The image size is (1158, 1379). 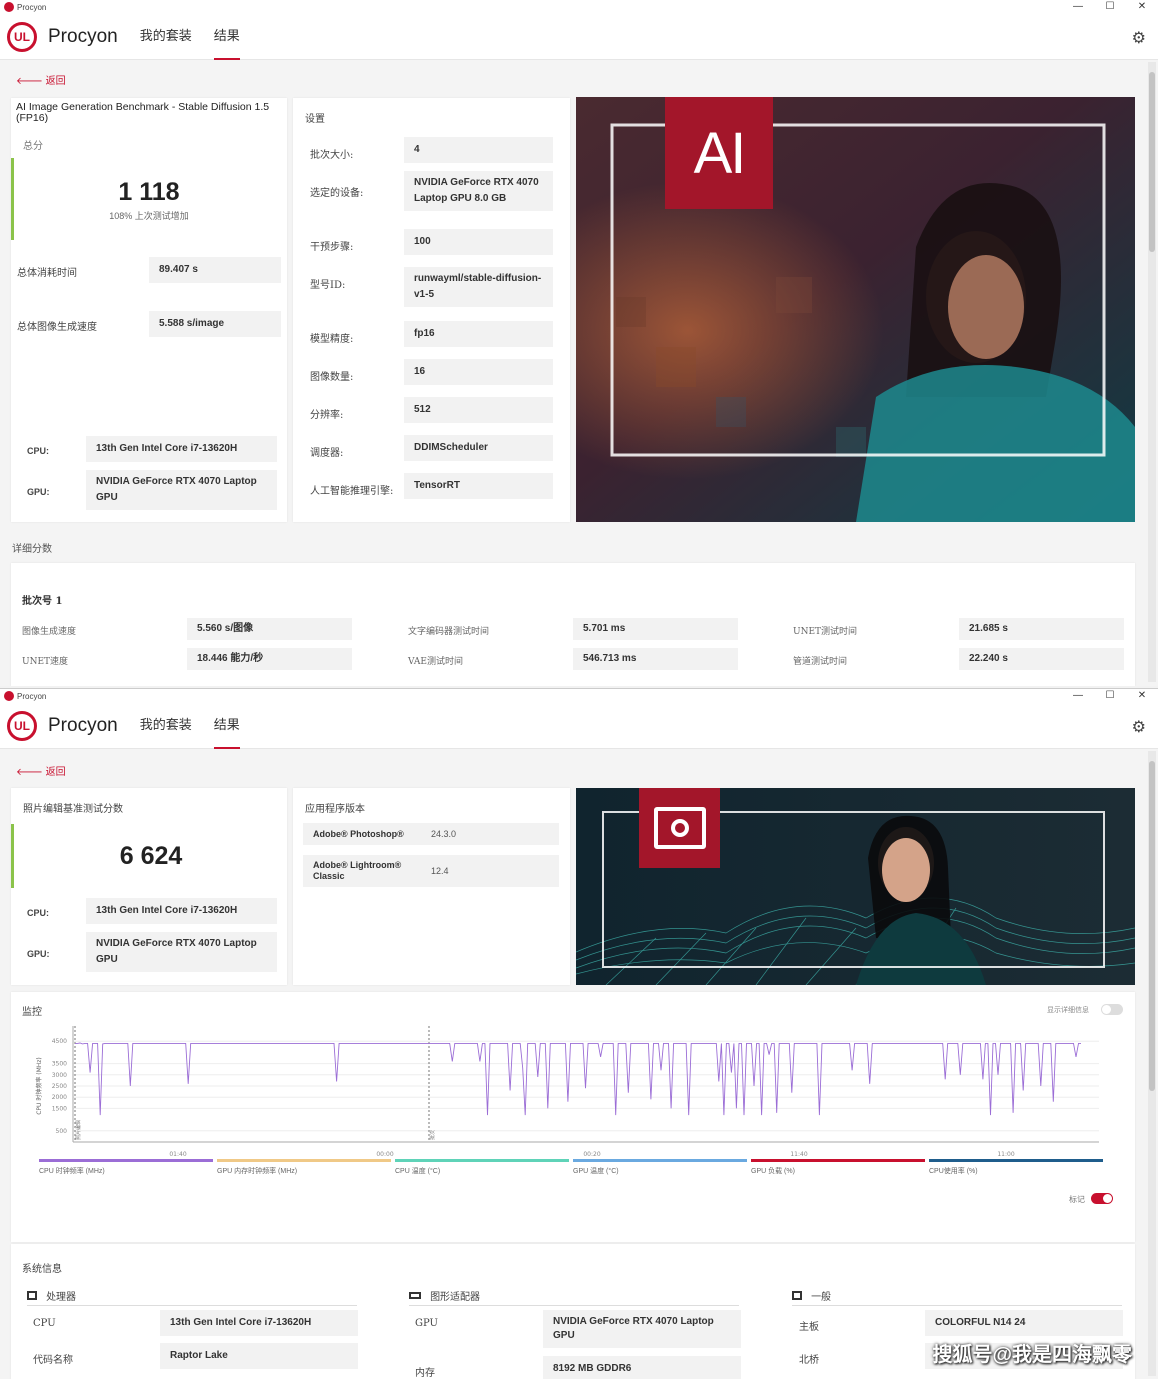 I want to click on detail-value: 18.446 能力/秒, so click(x=269, y=659).